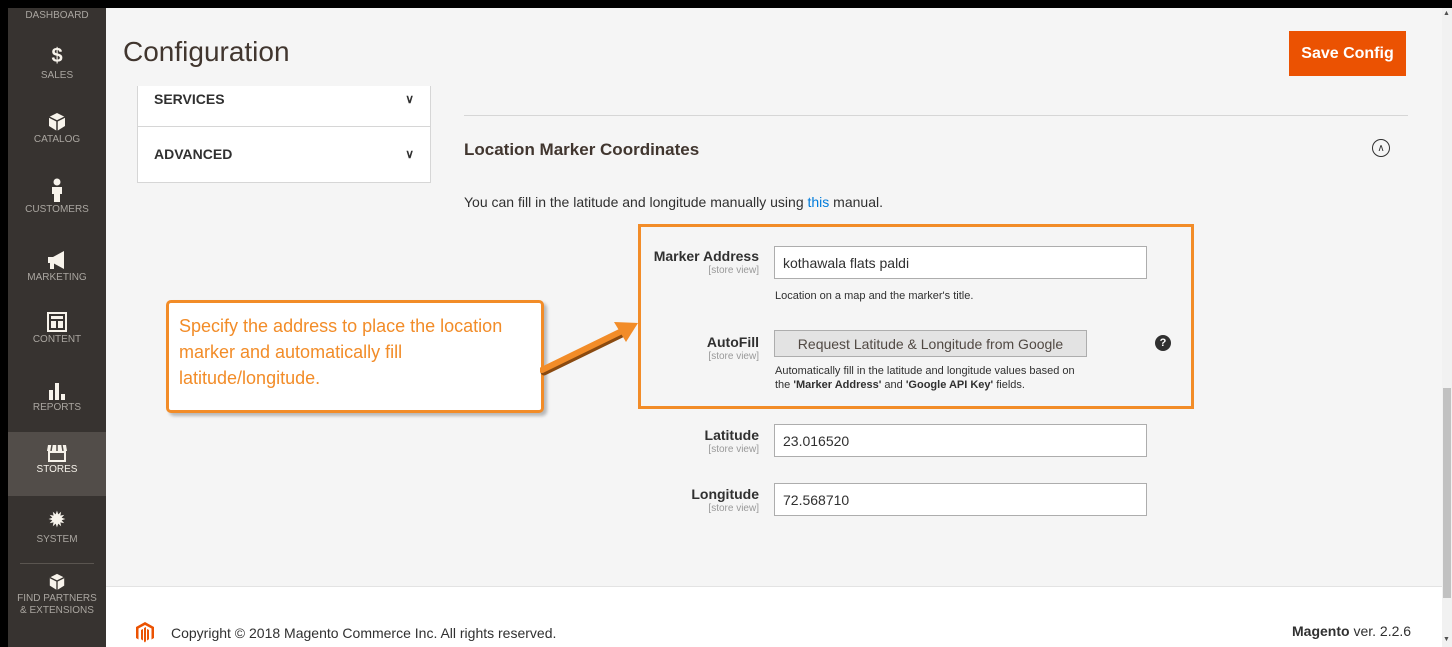  I want to click on tab-services: SERVICES ∨, so click(284, 106).